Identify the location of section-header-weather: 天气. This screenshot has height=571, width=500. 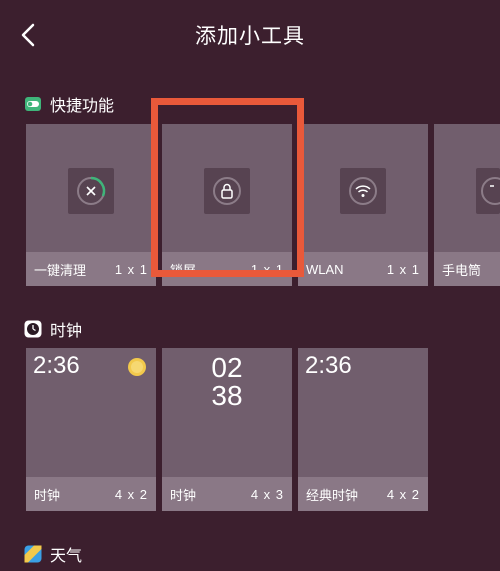
(53, 554).